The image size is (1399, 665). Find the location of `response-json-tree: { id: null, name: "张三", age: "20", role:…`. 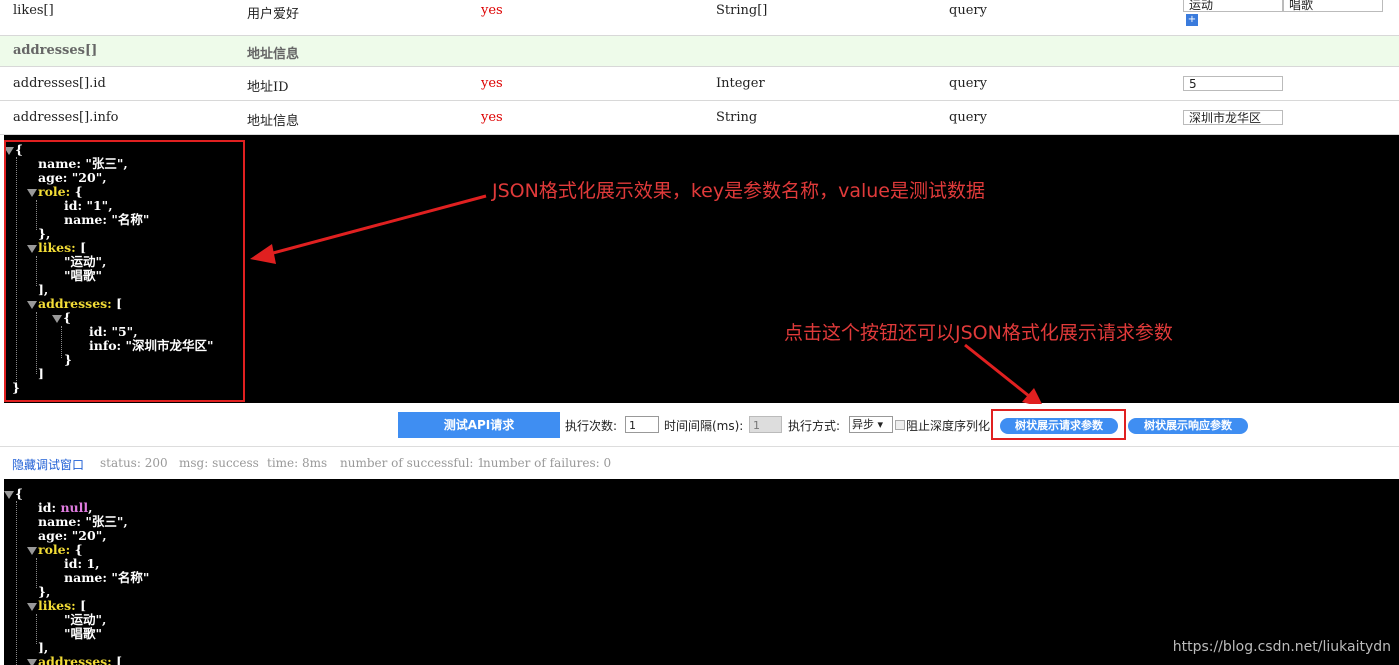

response-json-tree: { id: null, name: "张三", age: "20", role:… is located at coordinates (76, 576).